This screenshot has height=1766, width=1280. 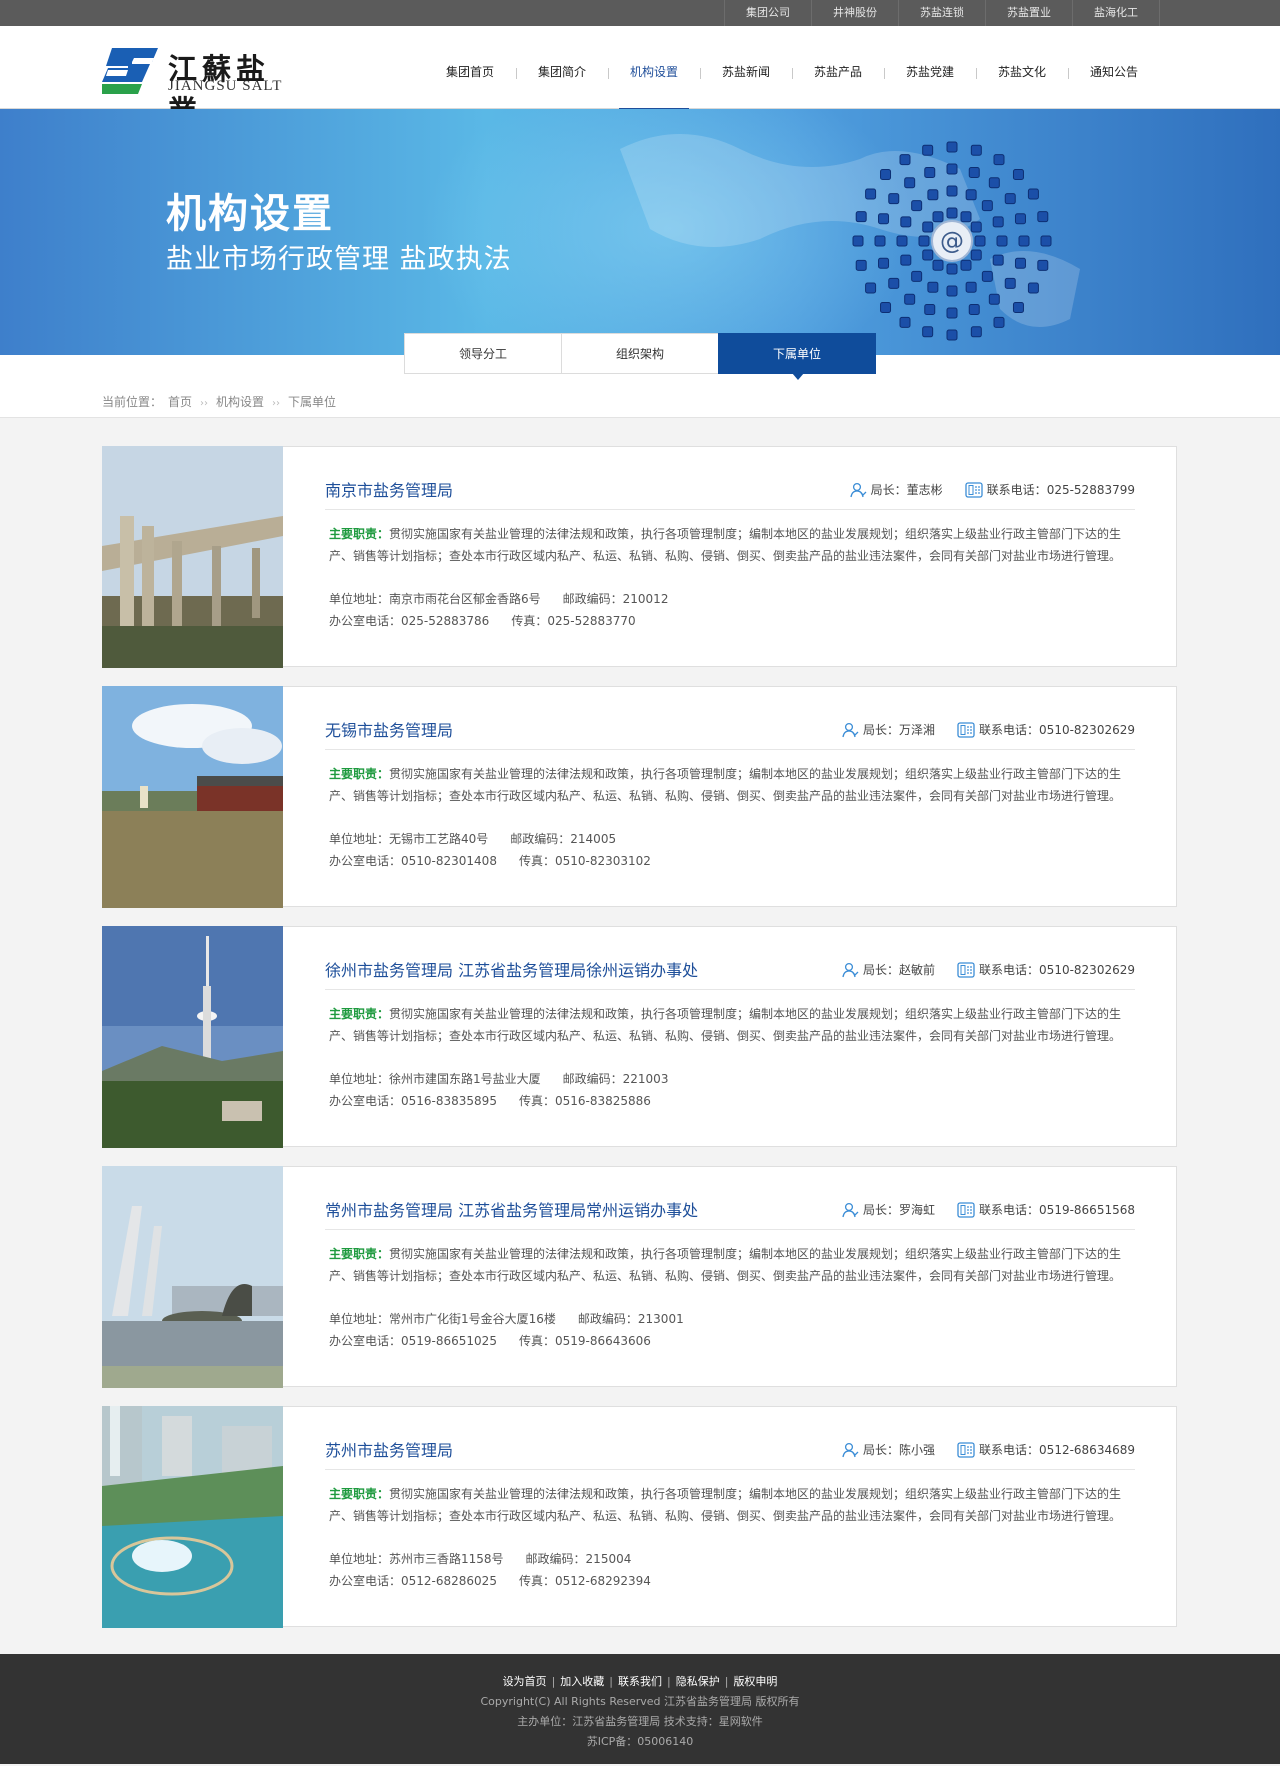 I want to click on topbar-link-chemical: 盐海化工, so click(x=1116, y=13).